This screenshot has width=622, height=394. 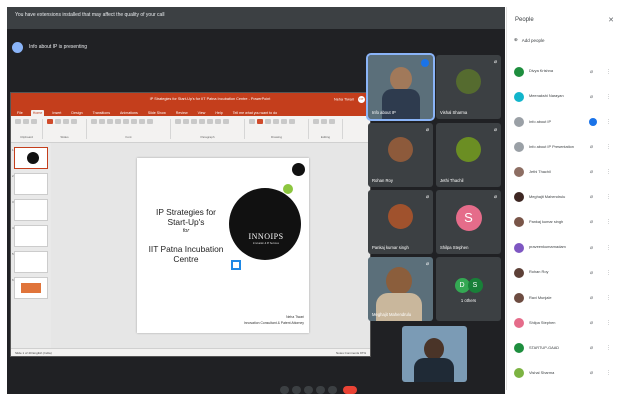 I want to click on participant-row: Info about IP Presentation ⌀ ⋮, so click(x=564, y=146).